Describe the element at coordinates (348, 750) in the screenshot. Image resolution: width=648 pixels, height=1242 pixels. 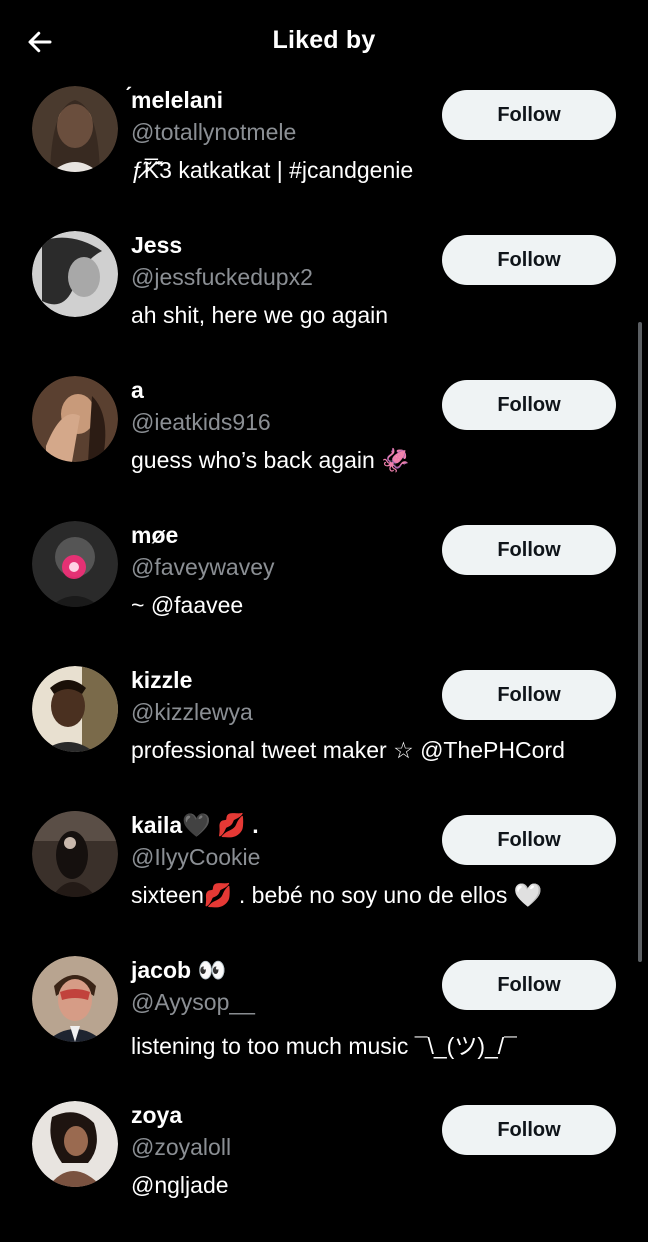
I see `user-bio: professional tweet maker ☆ @ThePHCord` at that location.